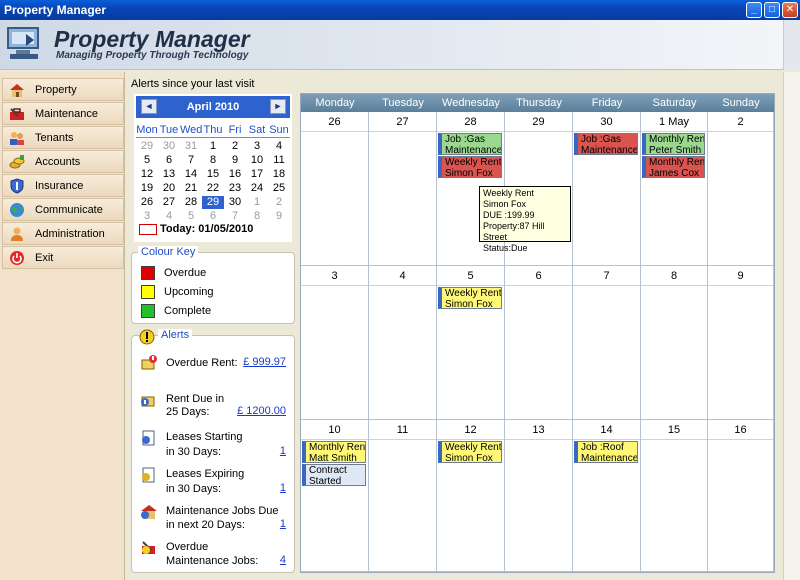 Image resolution: width=800 pixels, height=580 pixels. What do you see at coordinates (279, 188) in the screenshot?
I see `mini-calendar-day: 25` at bounding box center [279, 188].